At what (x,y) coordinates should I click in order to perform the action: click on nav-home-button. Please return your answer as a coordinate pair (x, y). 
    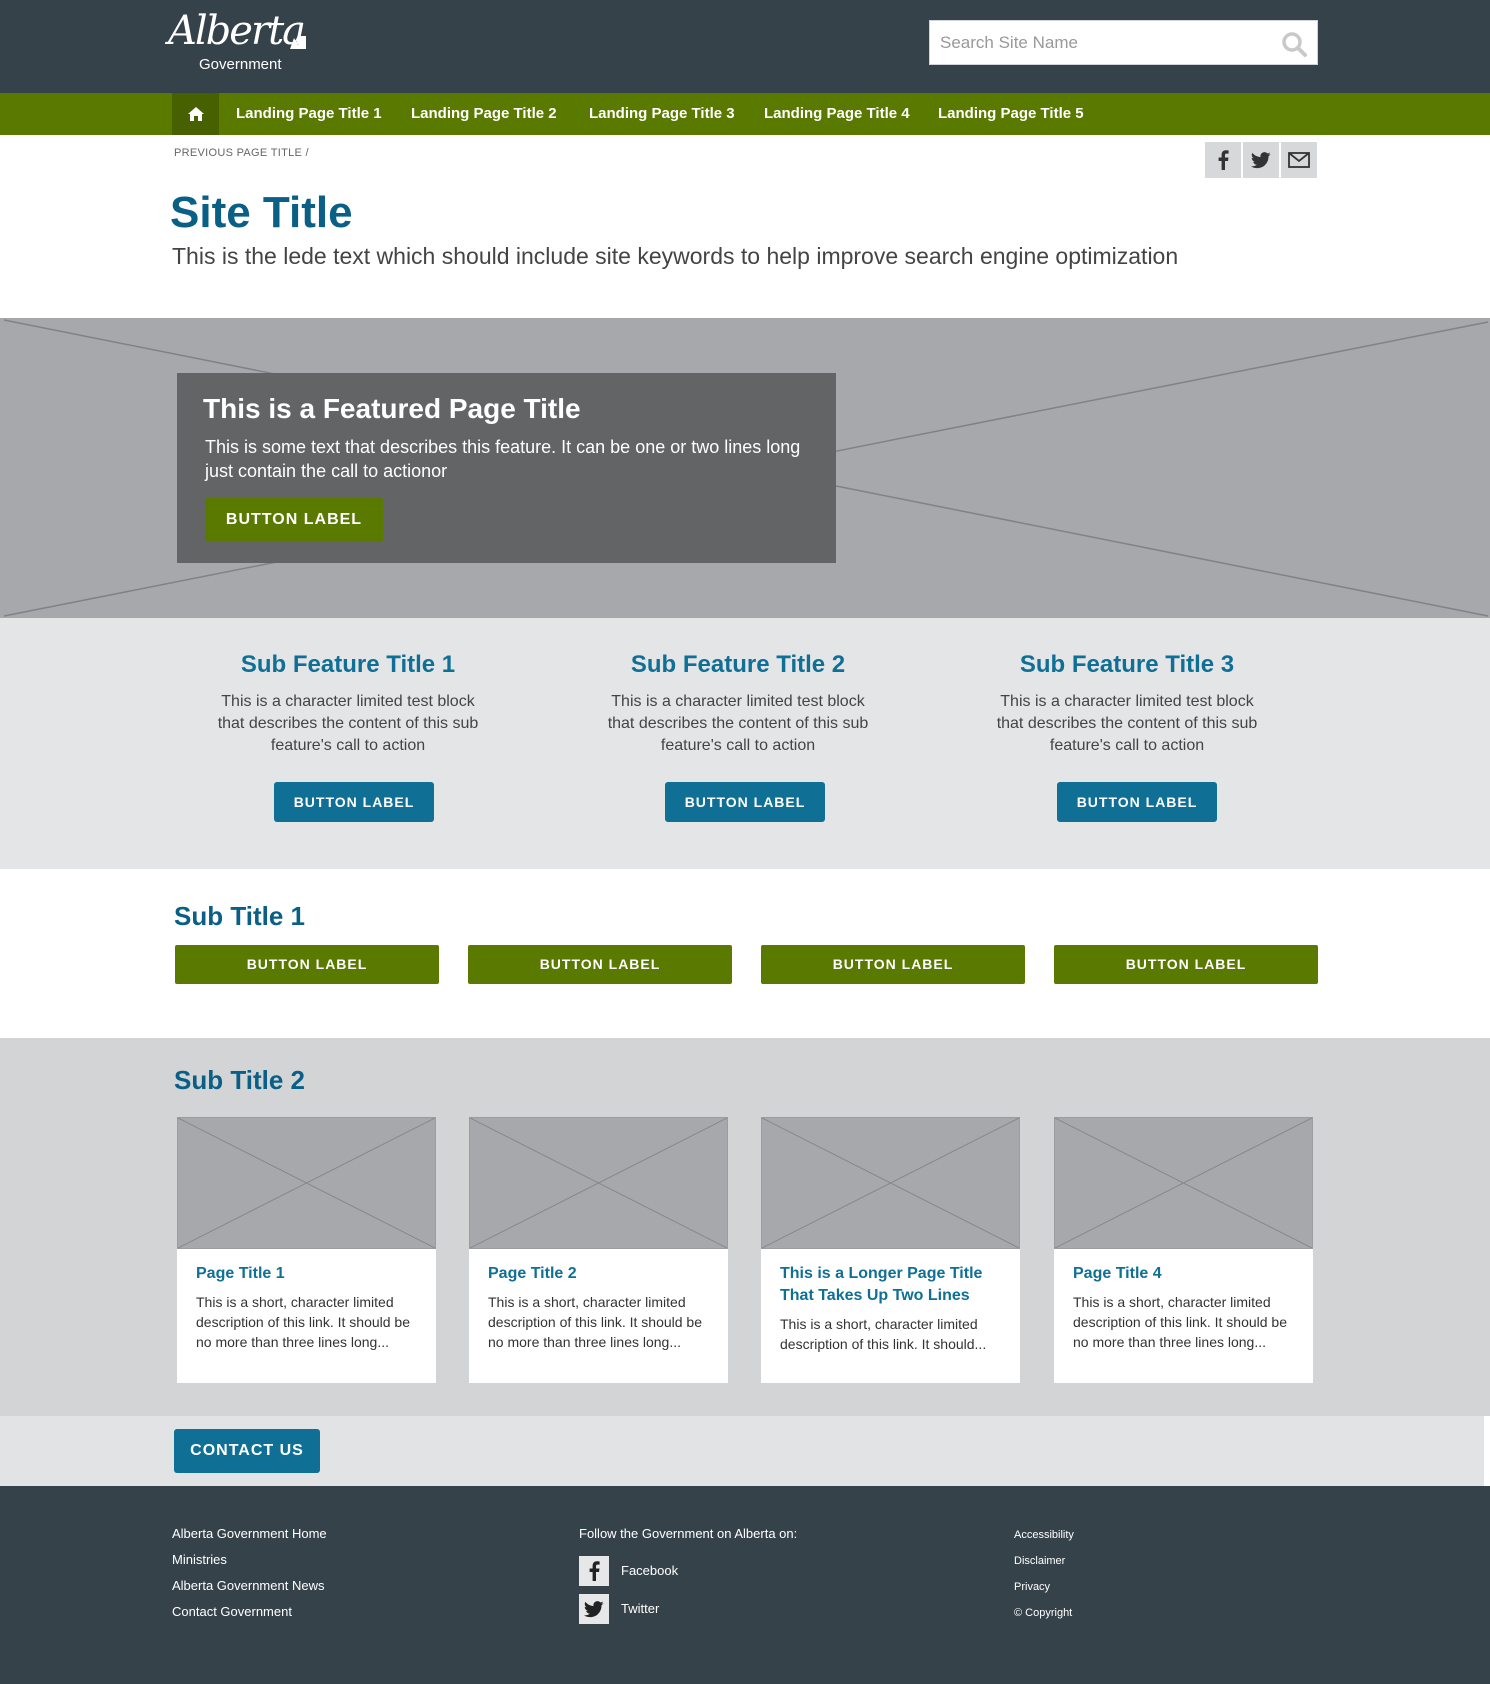
    Looking at the image, I should click on (195, 114).